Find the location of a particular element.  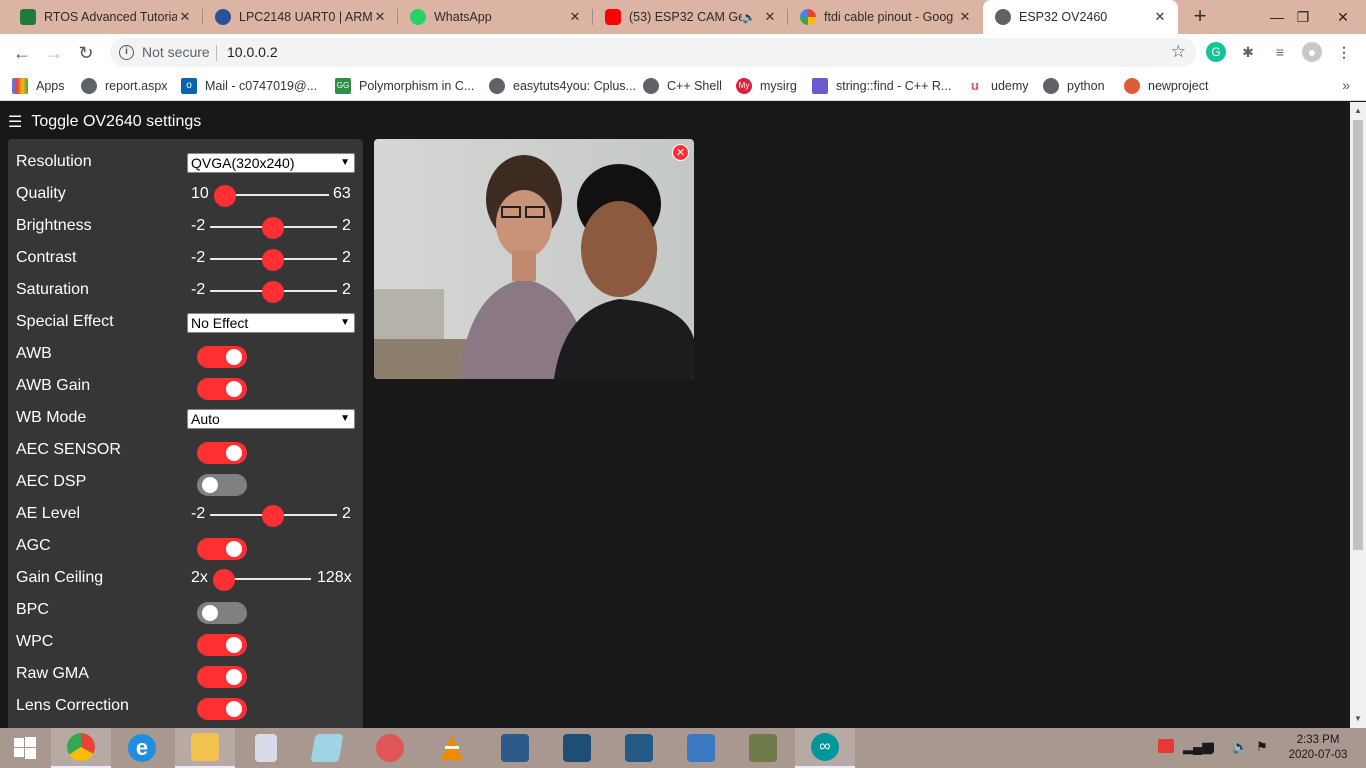

raw-gma-toggle is located at coordinates (222, 677).